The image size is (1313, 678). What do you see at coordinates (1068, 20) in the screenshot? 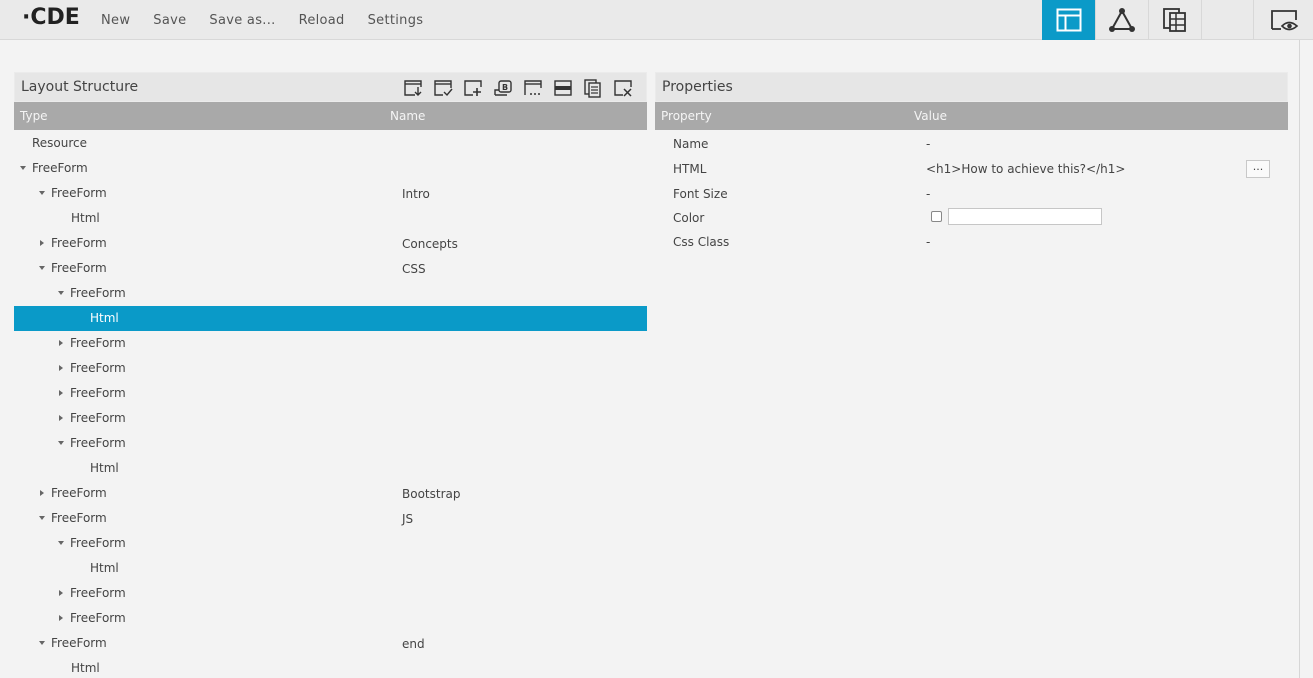
I see `layout-view-button` at bounding box center [1068, 20].